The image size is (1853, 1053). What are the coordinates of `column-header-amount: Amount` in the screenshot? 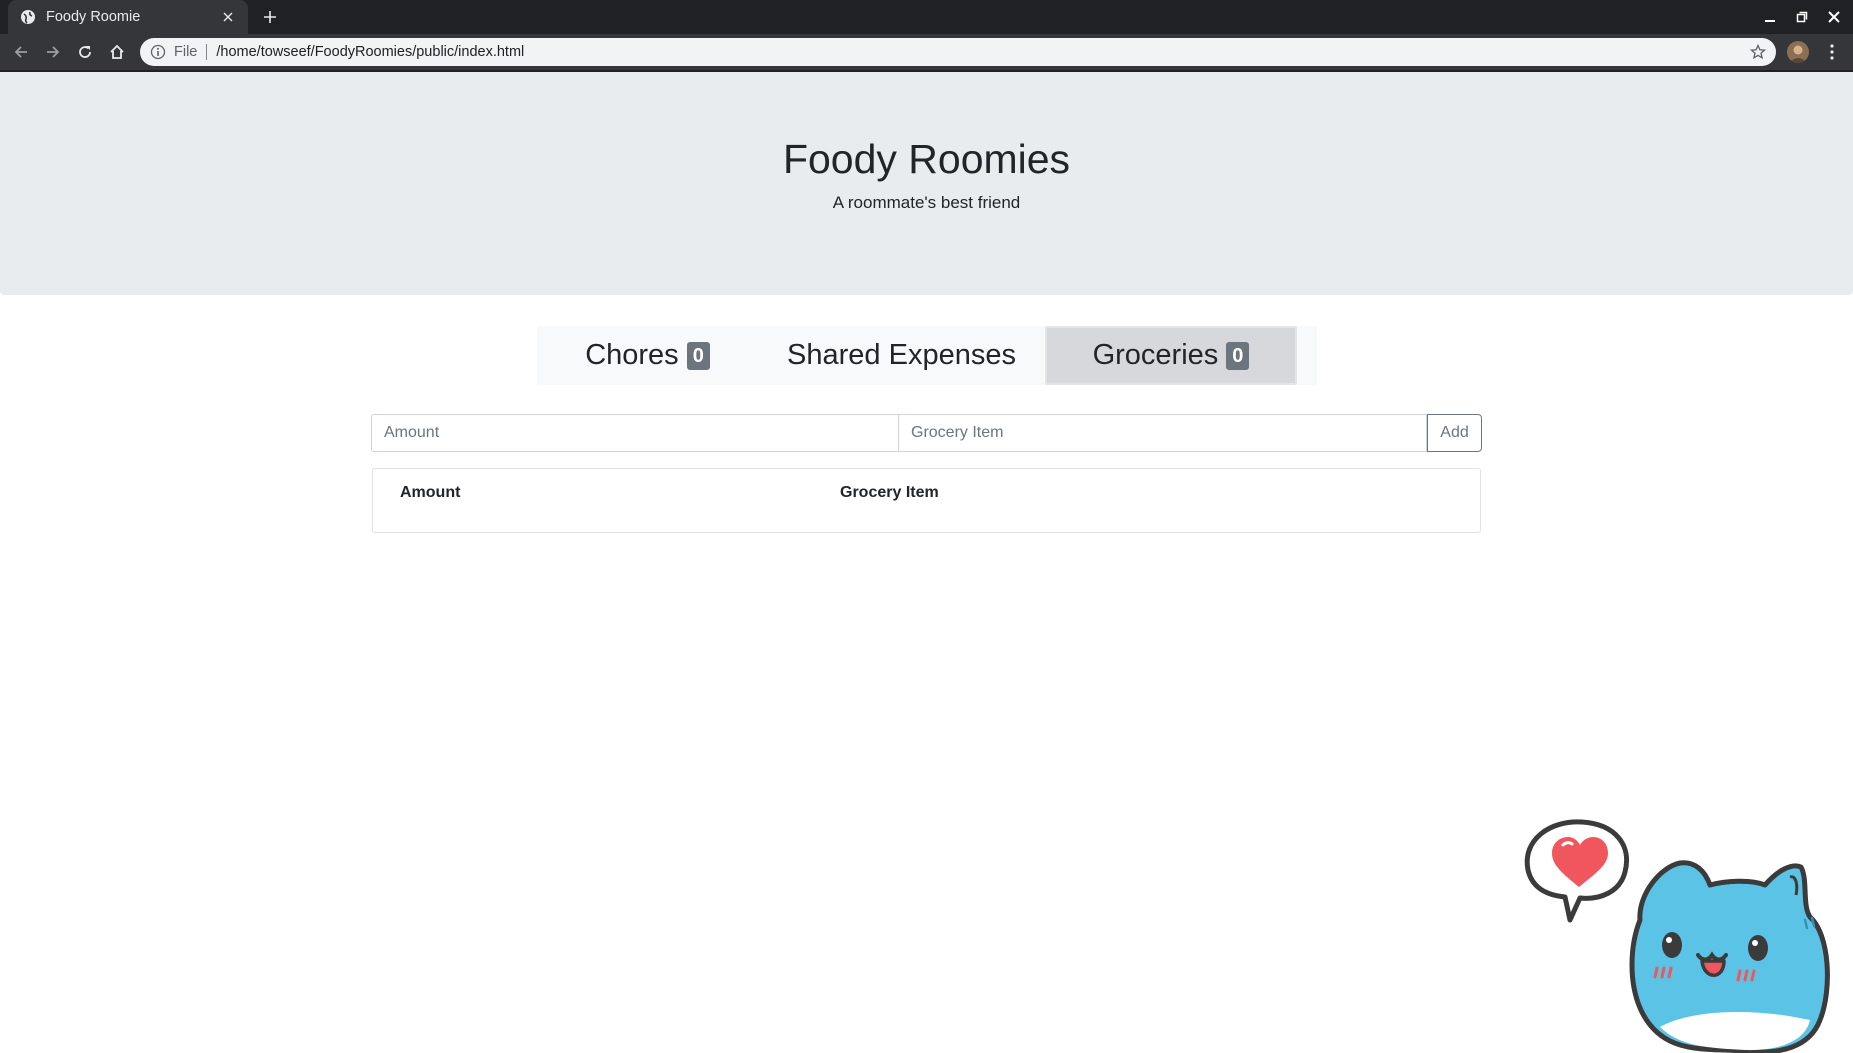 It's located at (430, 492).